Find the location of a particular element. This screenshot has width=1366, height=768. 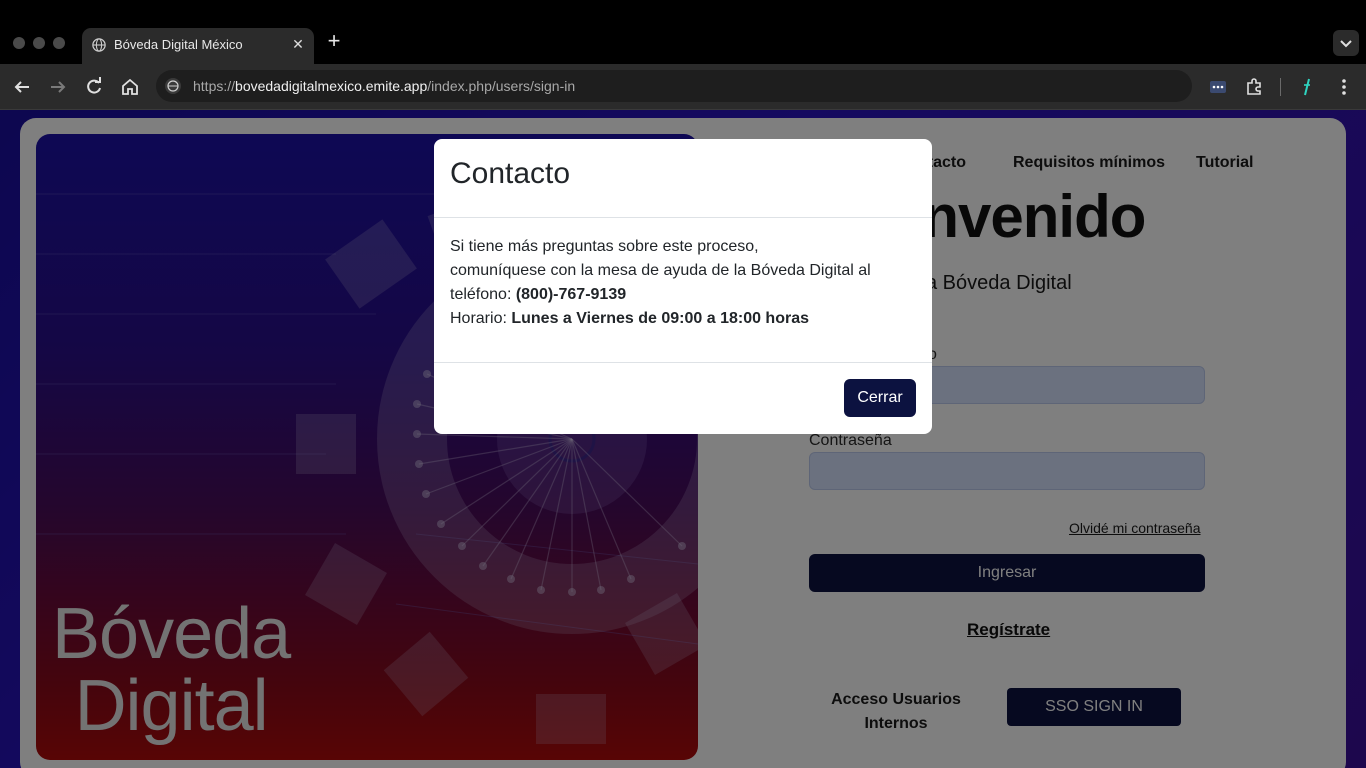

browser-tab-active: Bóveda Digital México ✕ is located at coordinates (198, 46).